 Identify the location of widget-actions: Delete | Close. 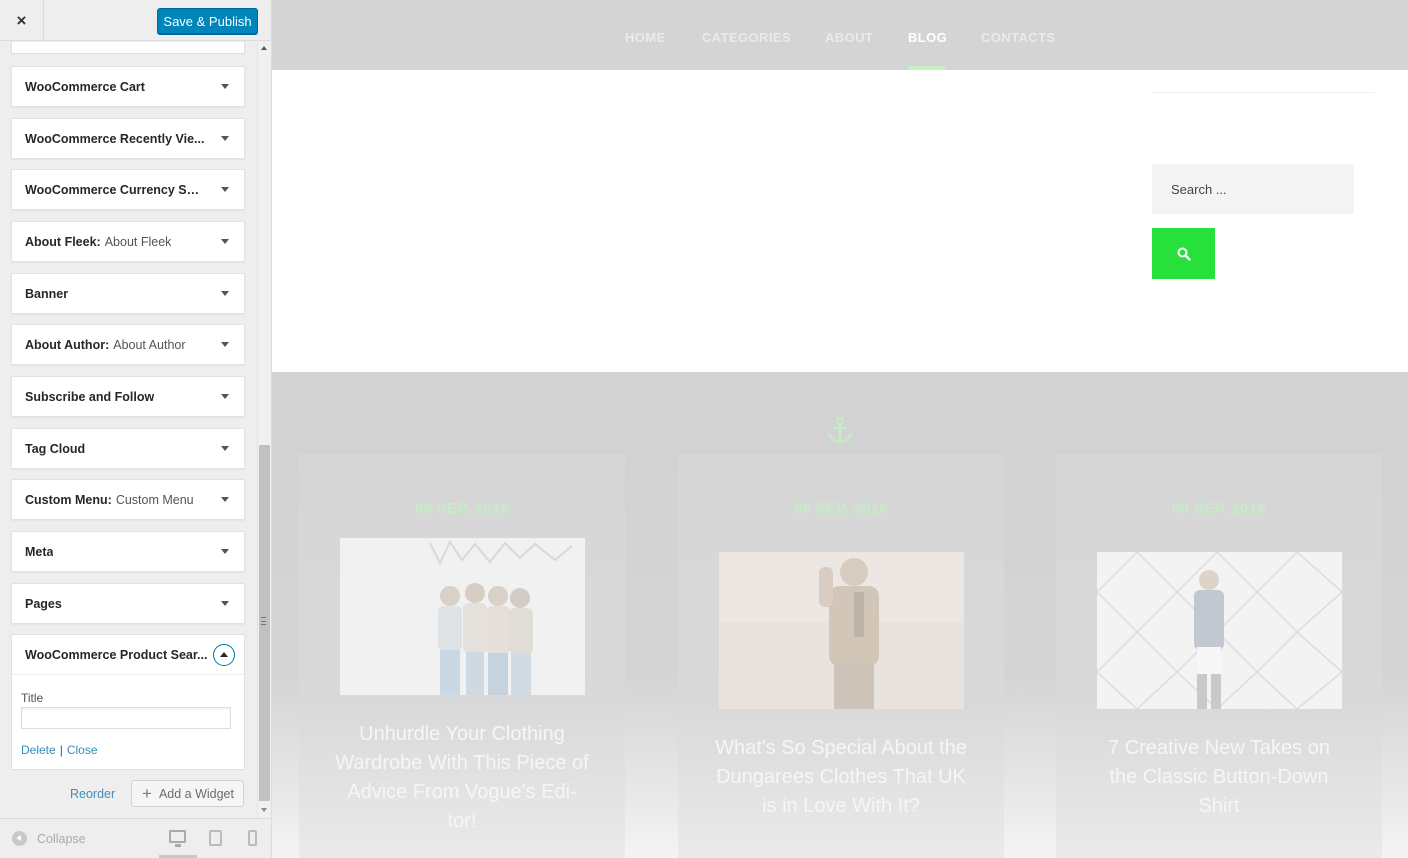
(59, 750).